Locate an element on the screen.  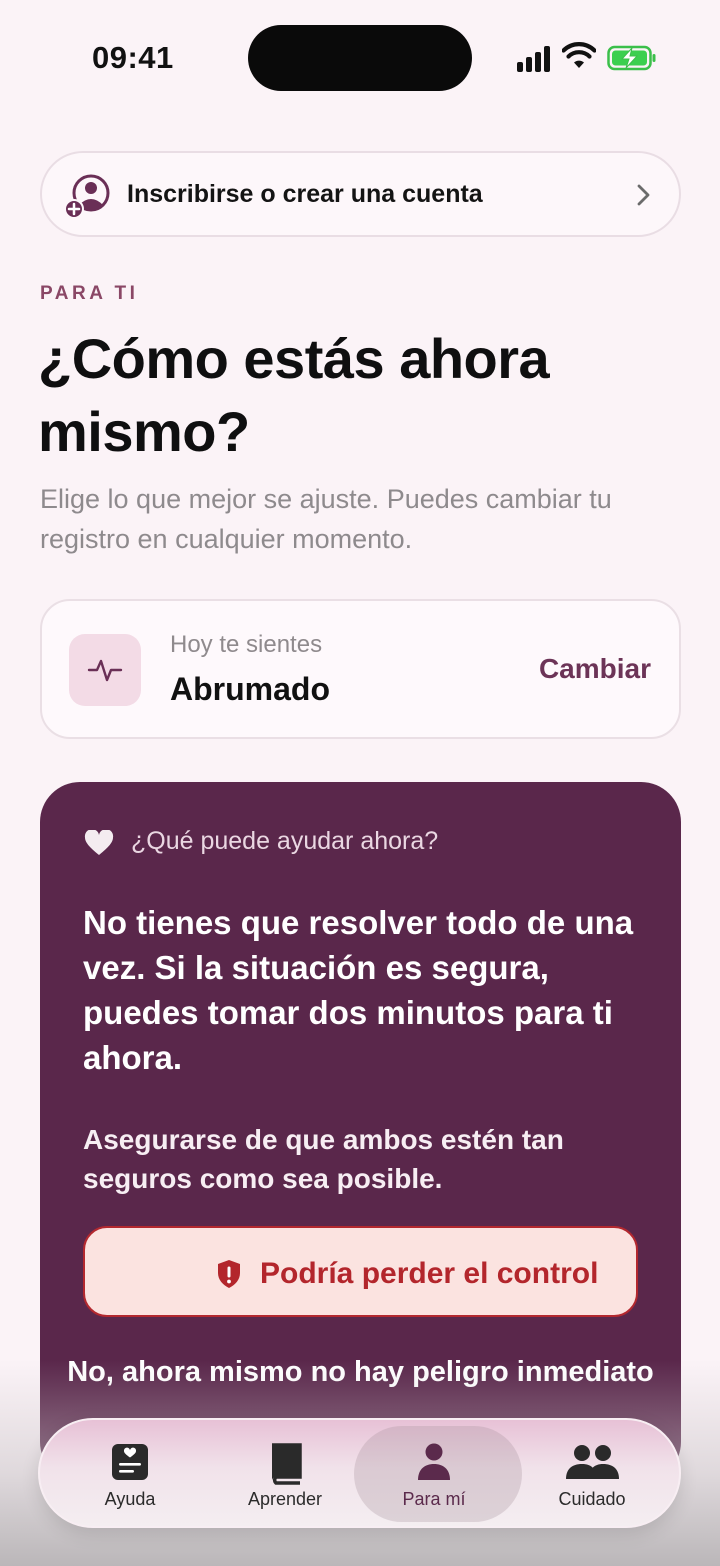
tab-label-ayuda: Ayuda is located at coordinates (130, 1499).